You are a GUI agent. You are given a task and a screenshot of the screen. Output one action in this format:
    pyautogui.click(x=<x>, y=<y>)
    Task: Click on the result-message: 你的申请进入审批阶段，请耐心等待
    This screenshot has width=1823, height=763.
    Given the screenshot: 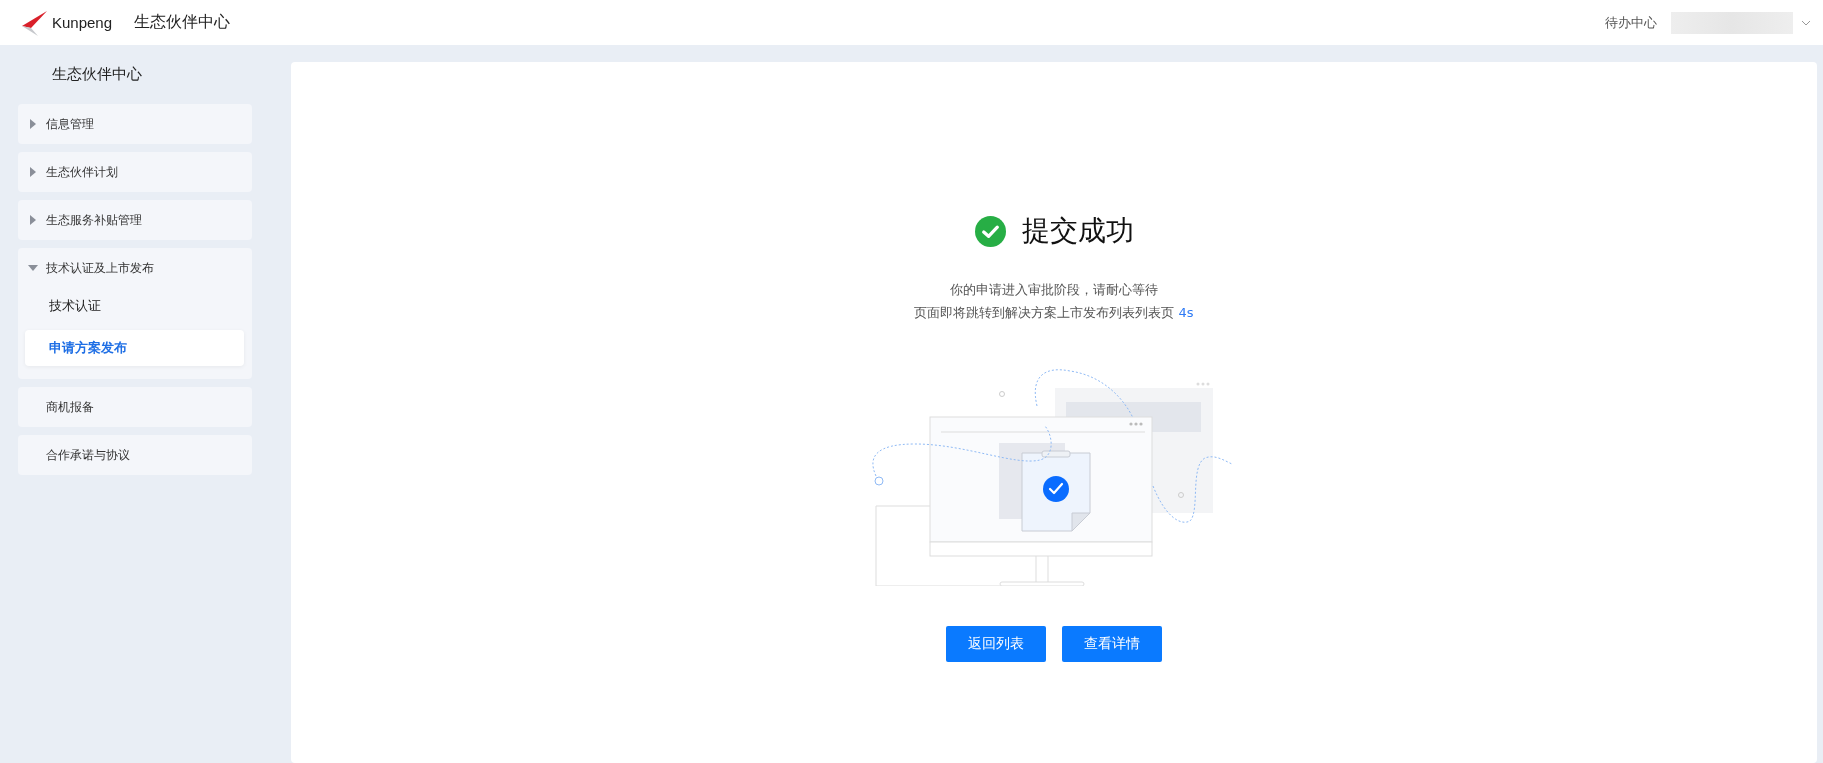 What is the action you would take?
    pyautogui.click(x=1054, y=290)
    